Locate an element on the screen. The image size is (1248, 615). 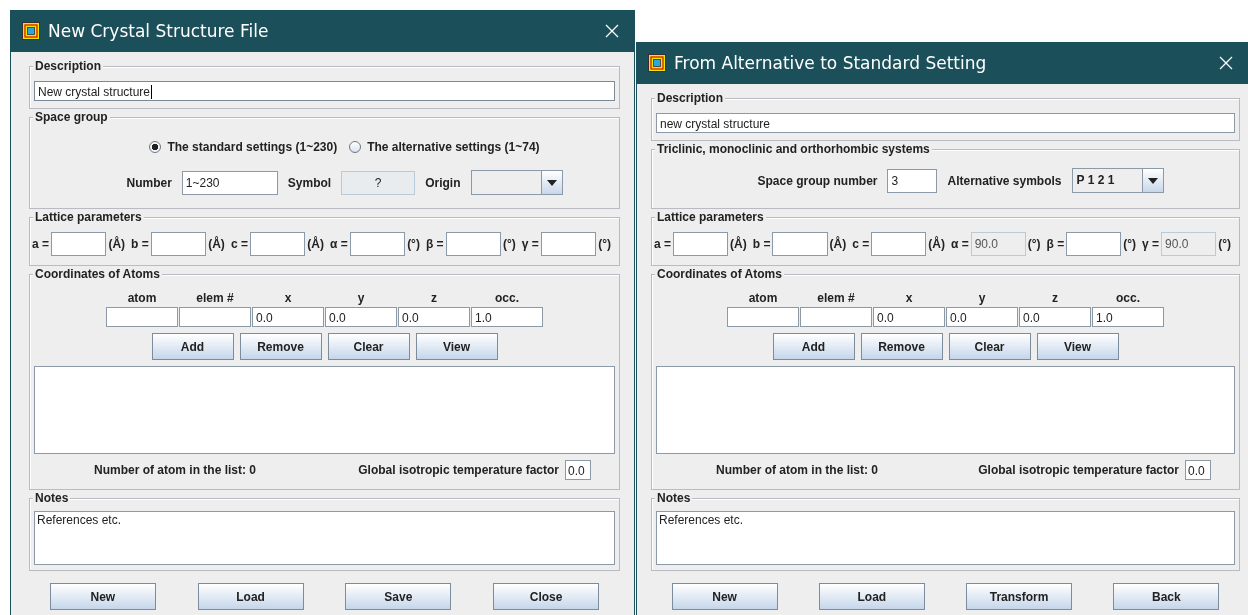
parameter-label: β = is located at coordinates (434, 244).